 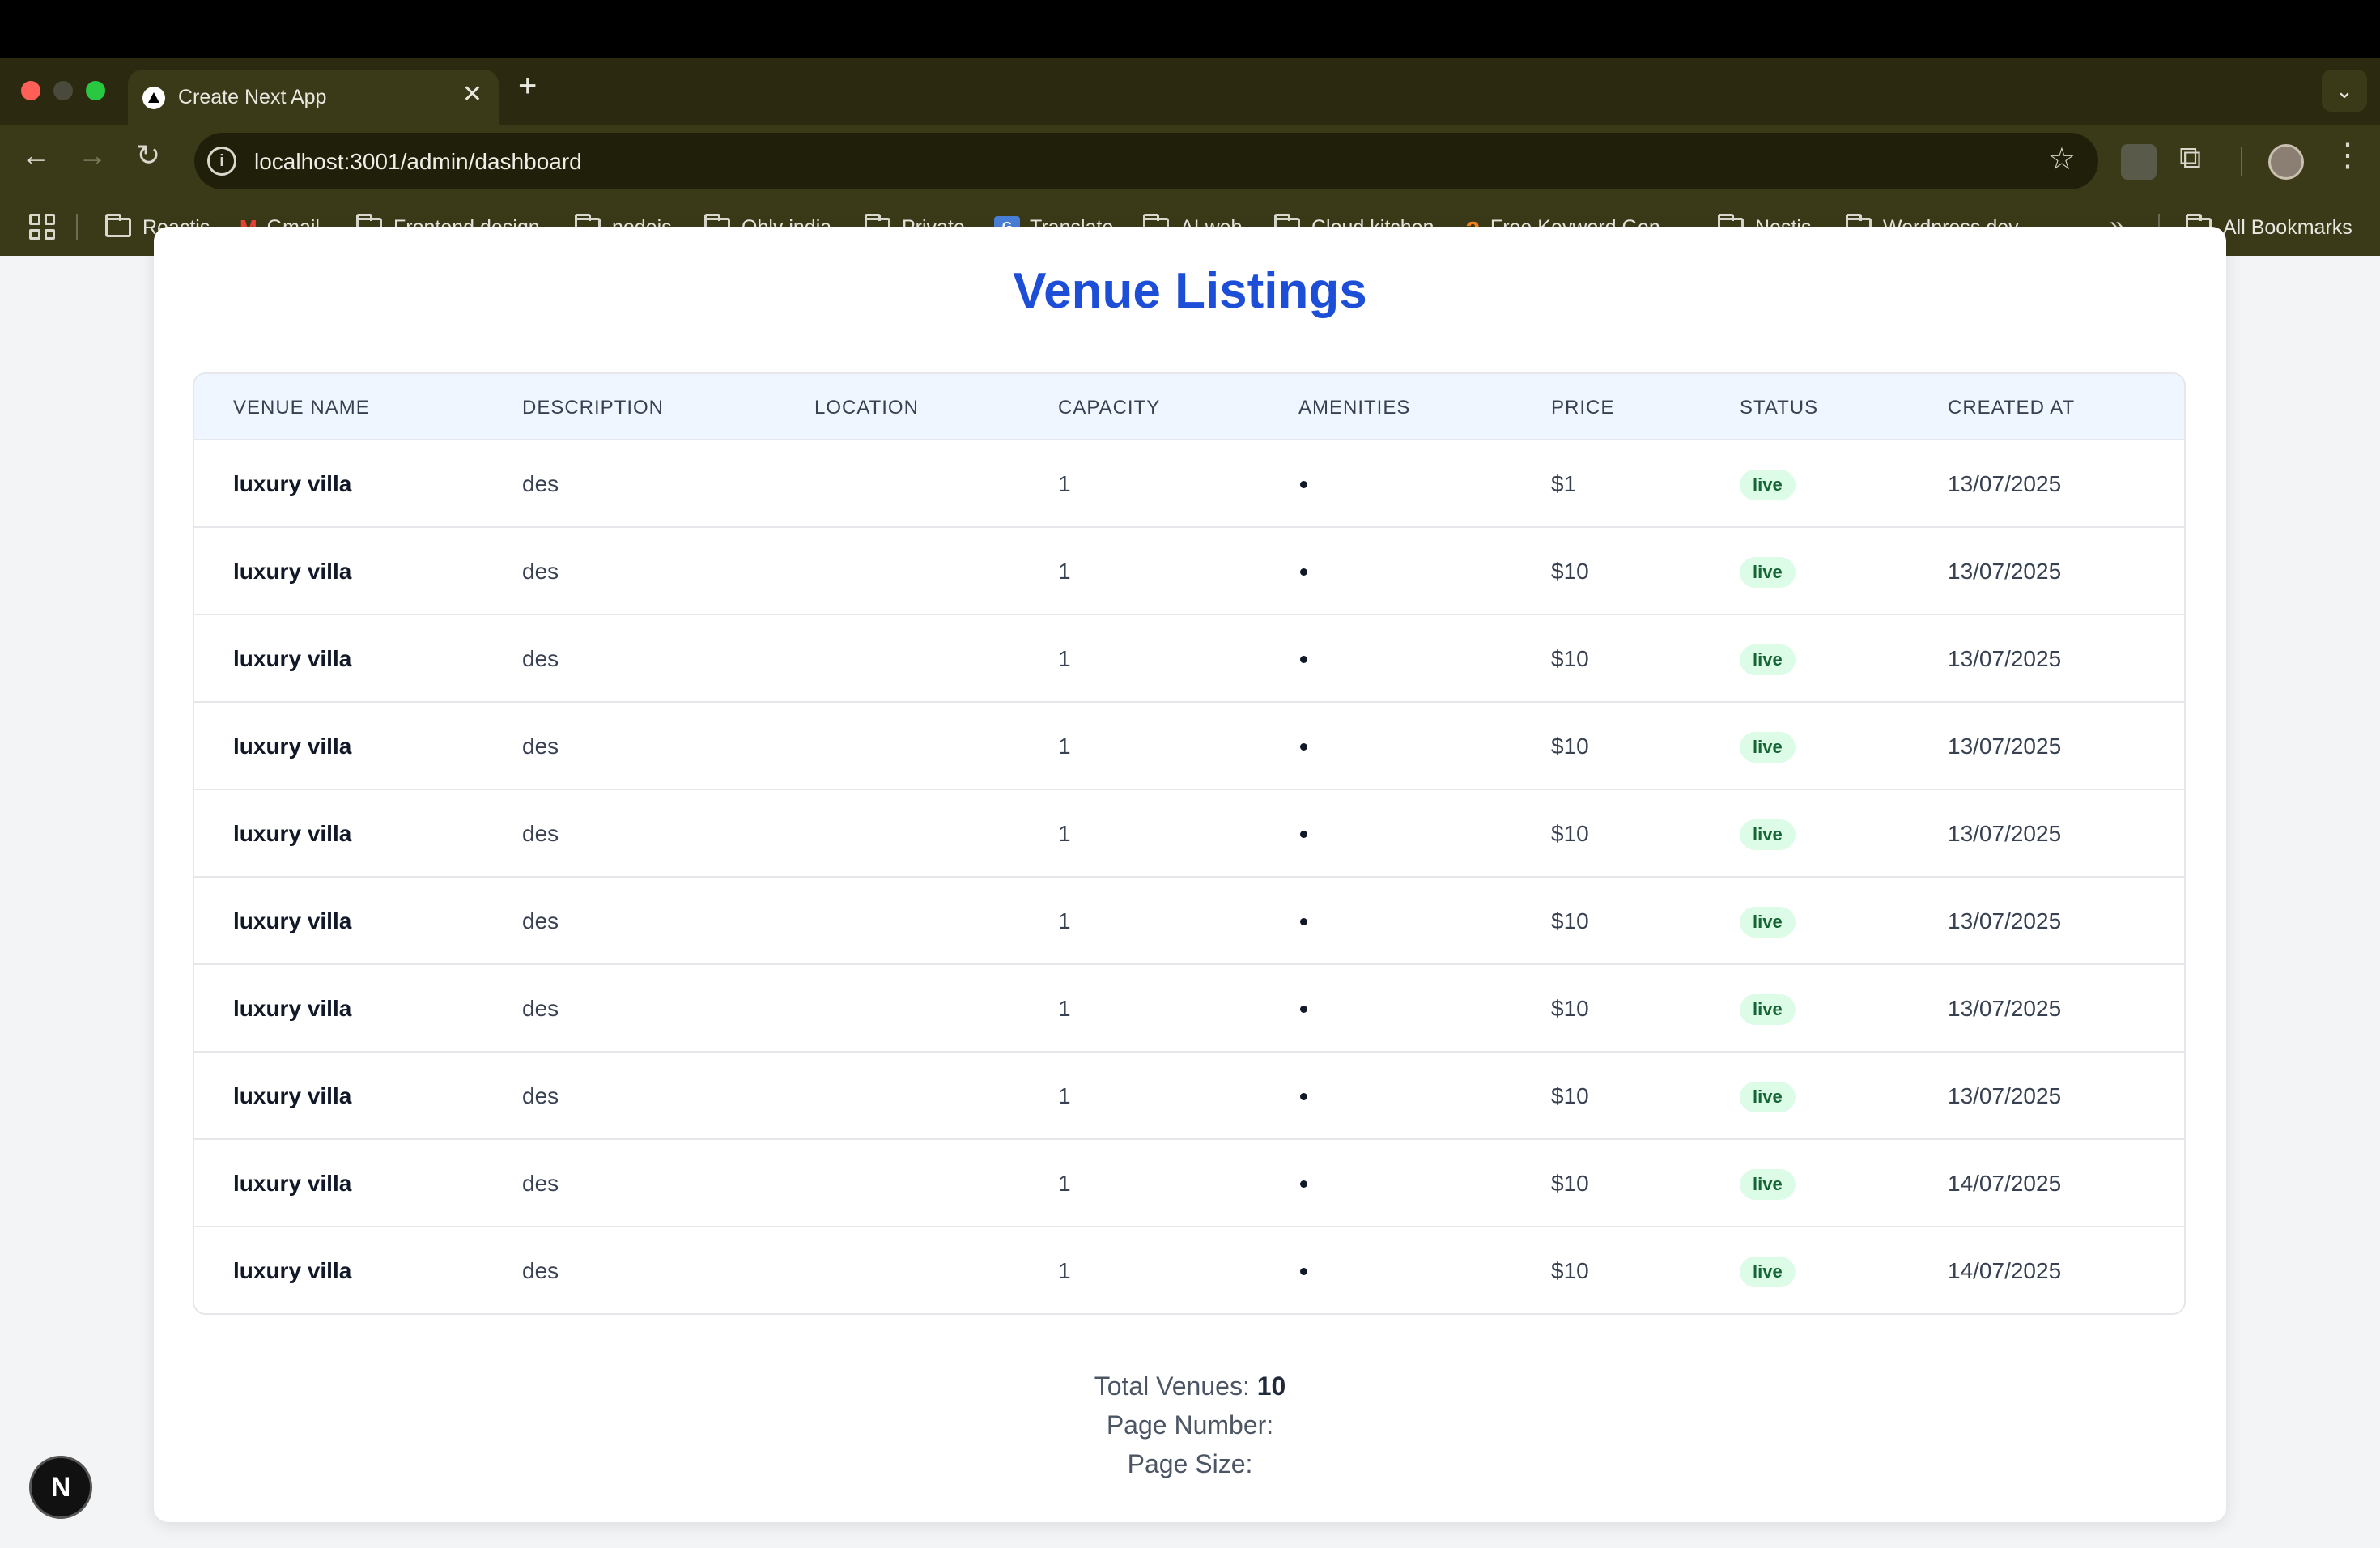 I want to click on address-bar: i localhost:3001/admin/dashboard ☆, so click(x=1146, y=161).